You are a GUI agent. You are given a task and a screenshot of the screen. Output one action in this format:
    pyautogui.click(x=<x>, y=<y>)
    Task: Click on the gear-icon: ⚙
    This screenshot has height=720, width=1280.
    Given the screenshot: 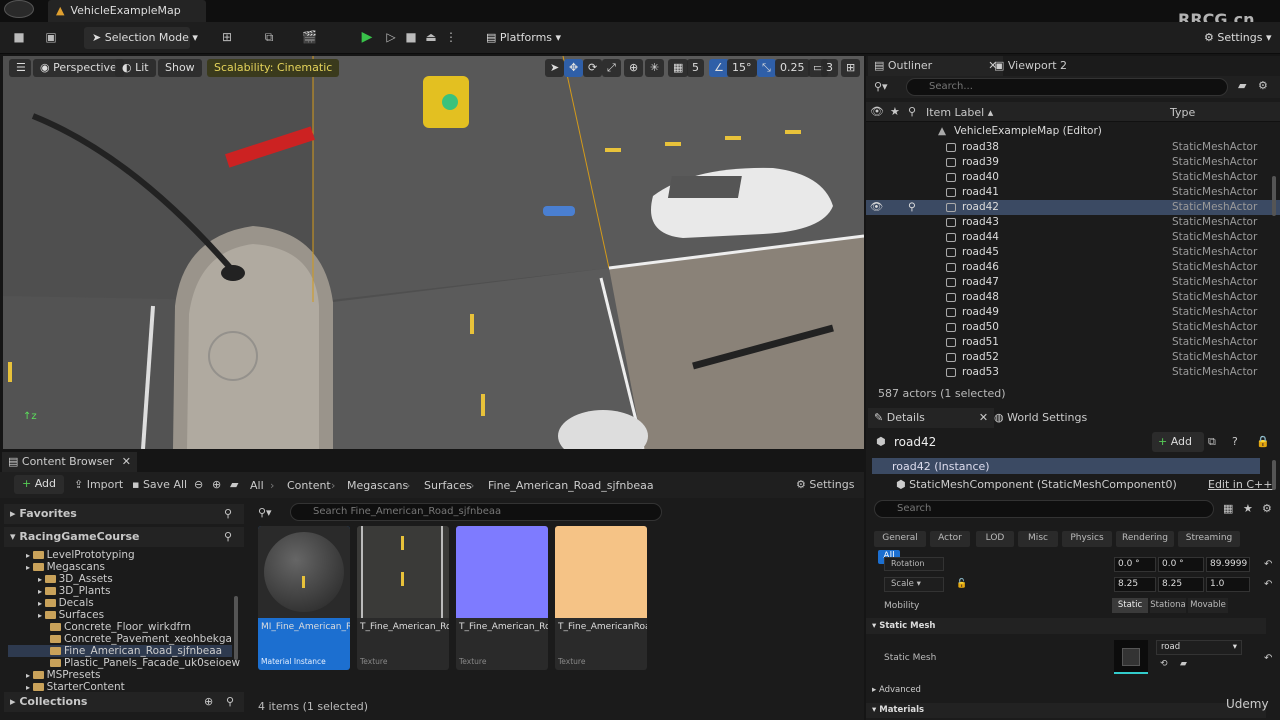 What is the action you would take?
    pyautogui.click(x=1267, y=508)
    